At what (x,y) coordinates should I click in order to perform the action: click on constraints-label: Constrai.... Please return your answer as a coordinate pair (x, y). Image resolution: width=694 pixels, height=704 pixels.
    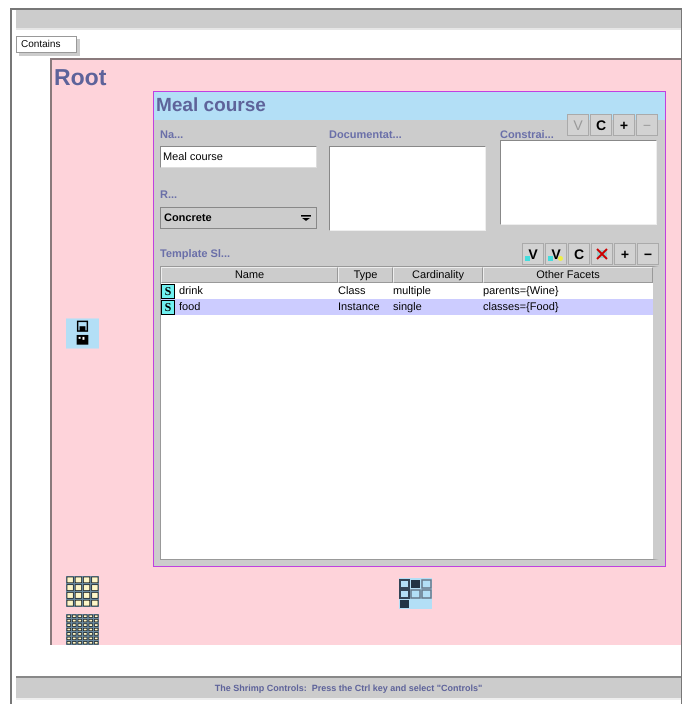
    Looking at the image, I should click on (527, 135).